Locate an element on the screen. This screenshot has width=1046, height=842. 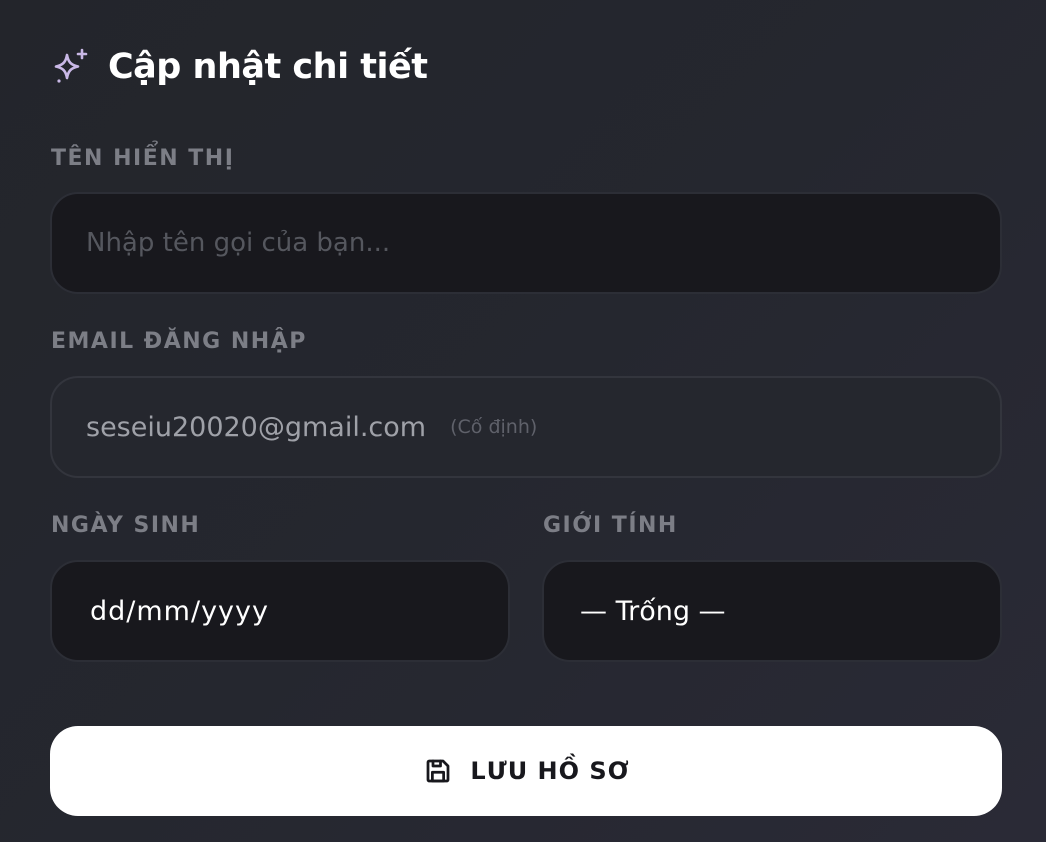
gender-selected-value: — Trống — is located at coordinates (653, 611).